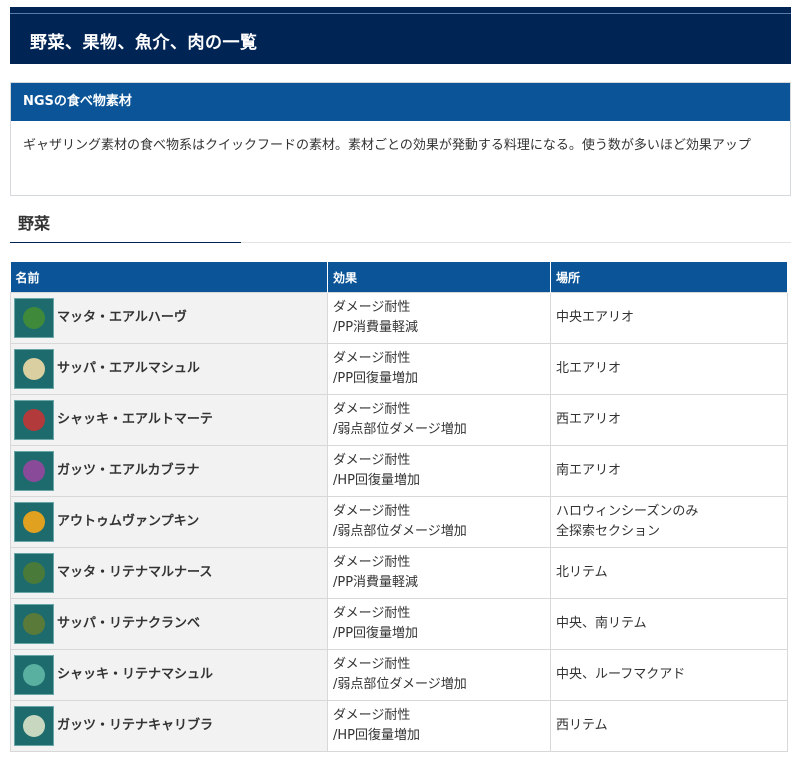  What do you see at coordinates (669, 726) in the screenshot?
I see `cell-location: 西リテム` at bounding box center [669, 726].